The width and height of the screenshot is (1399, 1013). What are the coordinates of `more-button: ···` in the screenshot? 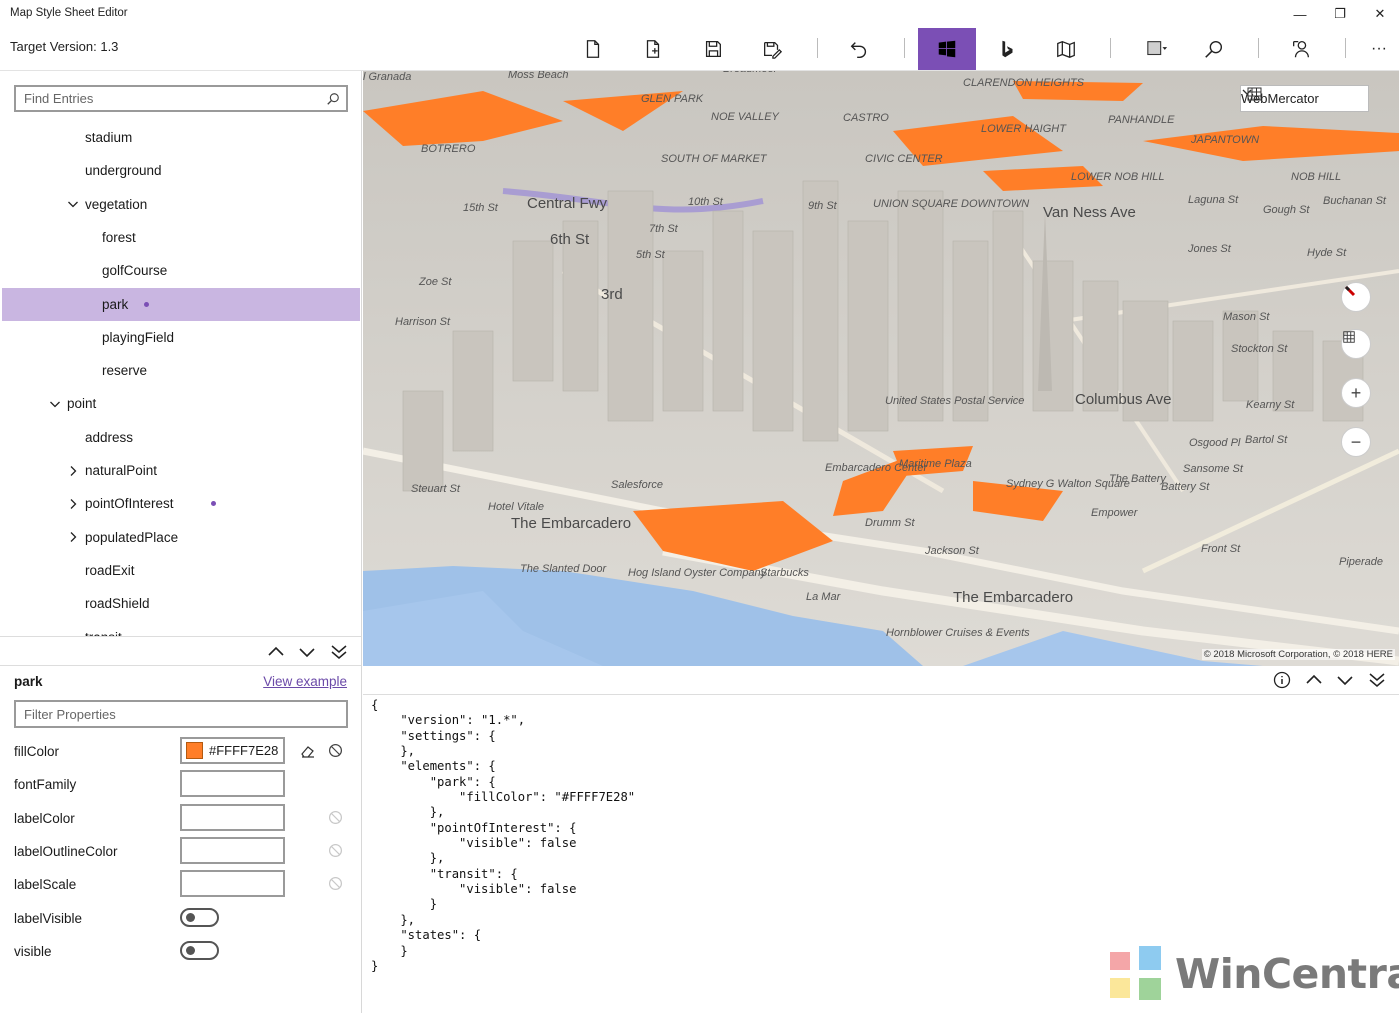 It's located at (1374, 49).